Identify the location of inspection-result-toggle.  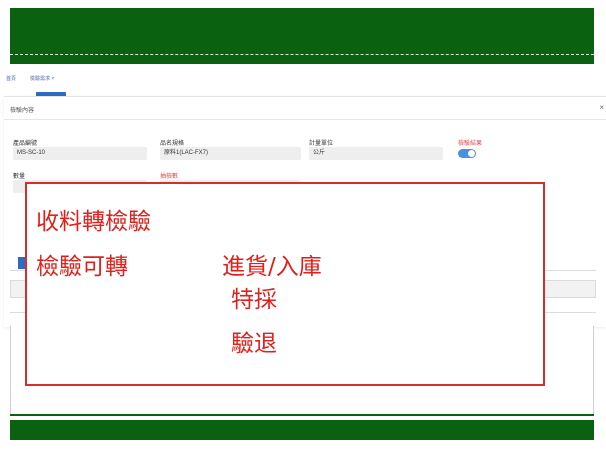
(467, 153).